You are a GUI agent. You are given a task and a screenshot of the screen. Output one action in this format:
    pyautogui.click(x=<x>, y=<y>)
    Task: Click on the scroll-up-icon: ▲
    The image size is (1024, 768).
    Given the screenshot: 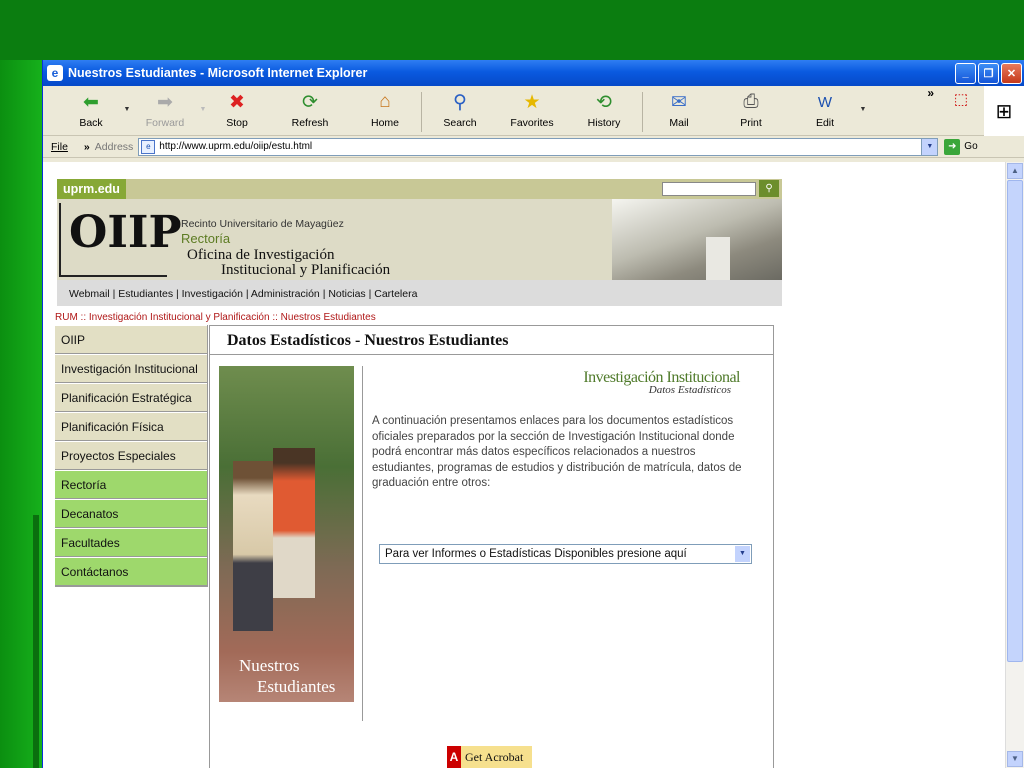 What is the action you would take?
    pyautogui.click(x=1015, y=171)
    